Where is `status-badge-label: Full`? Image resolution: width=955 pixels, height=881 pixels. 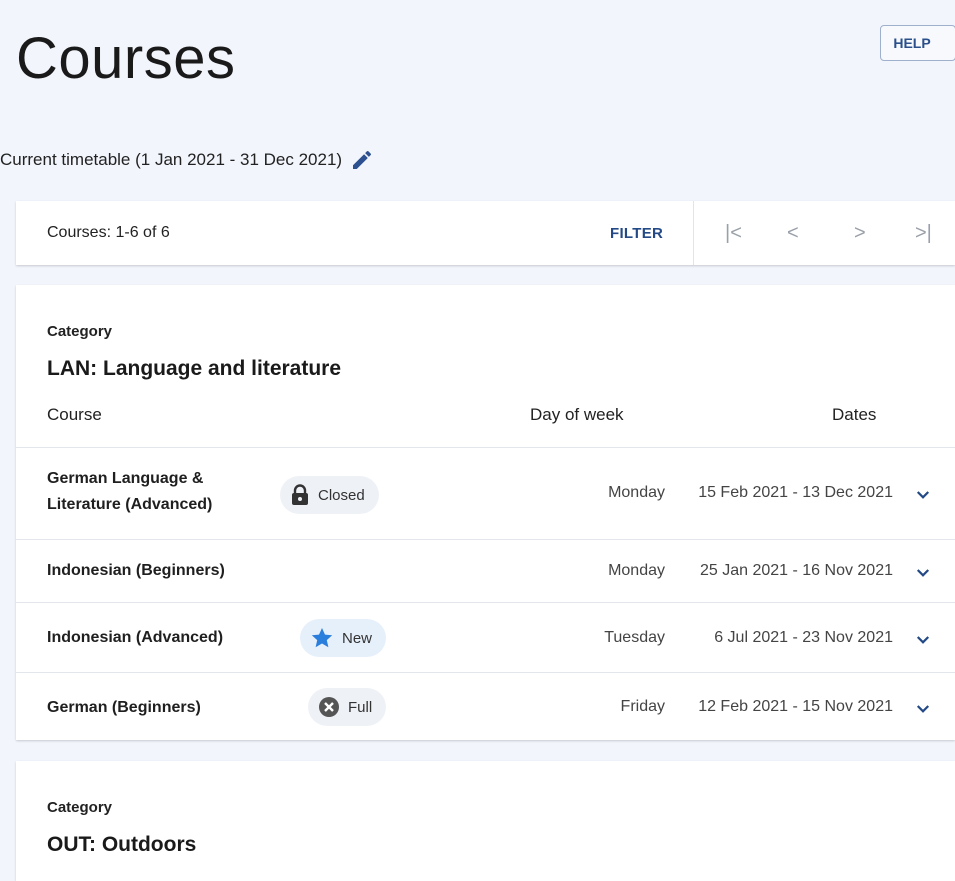
status-badge-label: Full is located at coordinates (360, 707).